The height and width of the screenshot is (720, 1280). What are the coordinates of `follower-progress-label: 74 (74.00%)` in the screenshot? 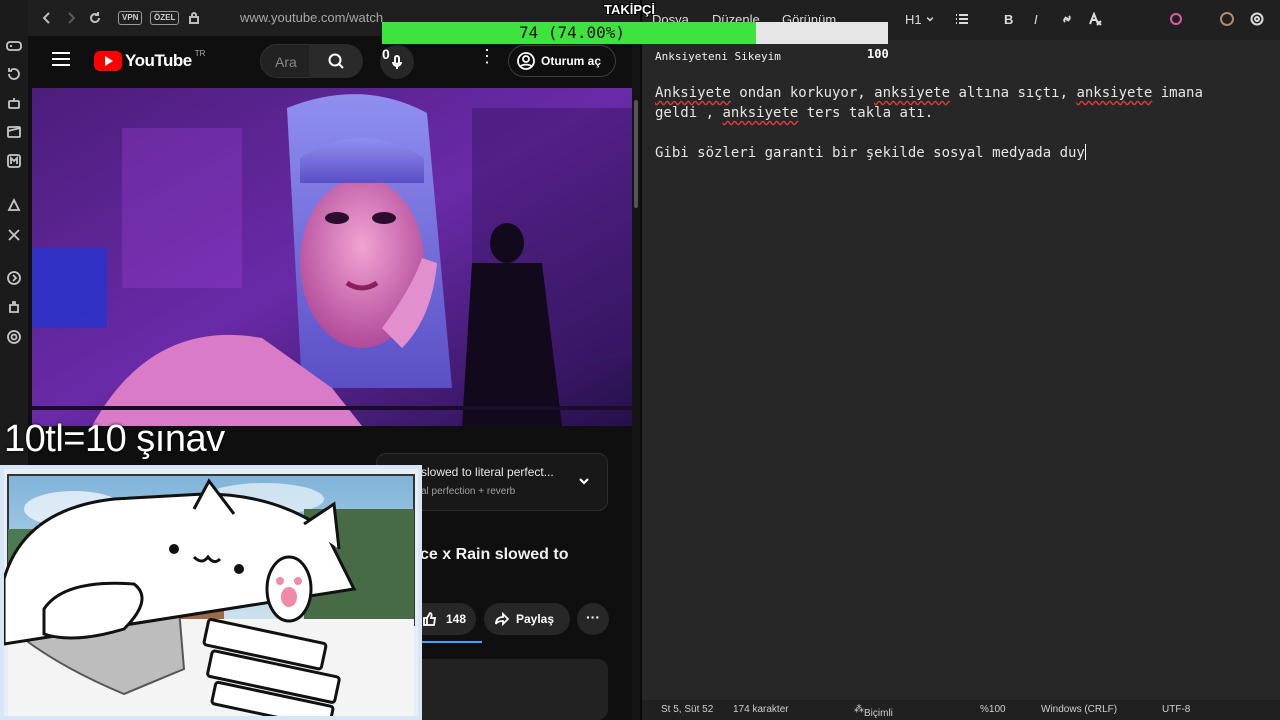 It's located at (572, 32).